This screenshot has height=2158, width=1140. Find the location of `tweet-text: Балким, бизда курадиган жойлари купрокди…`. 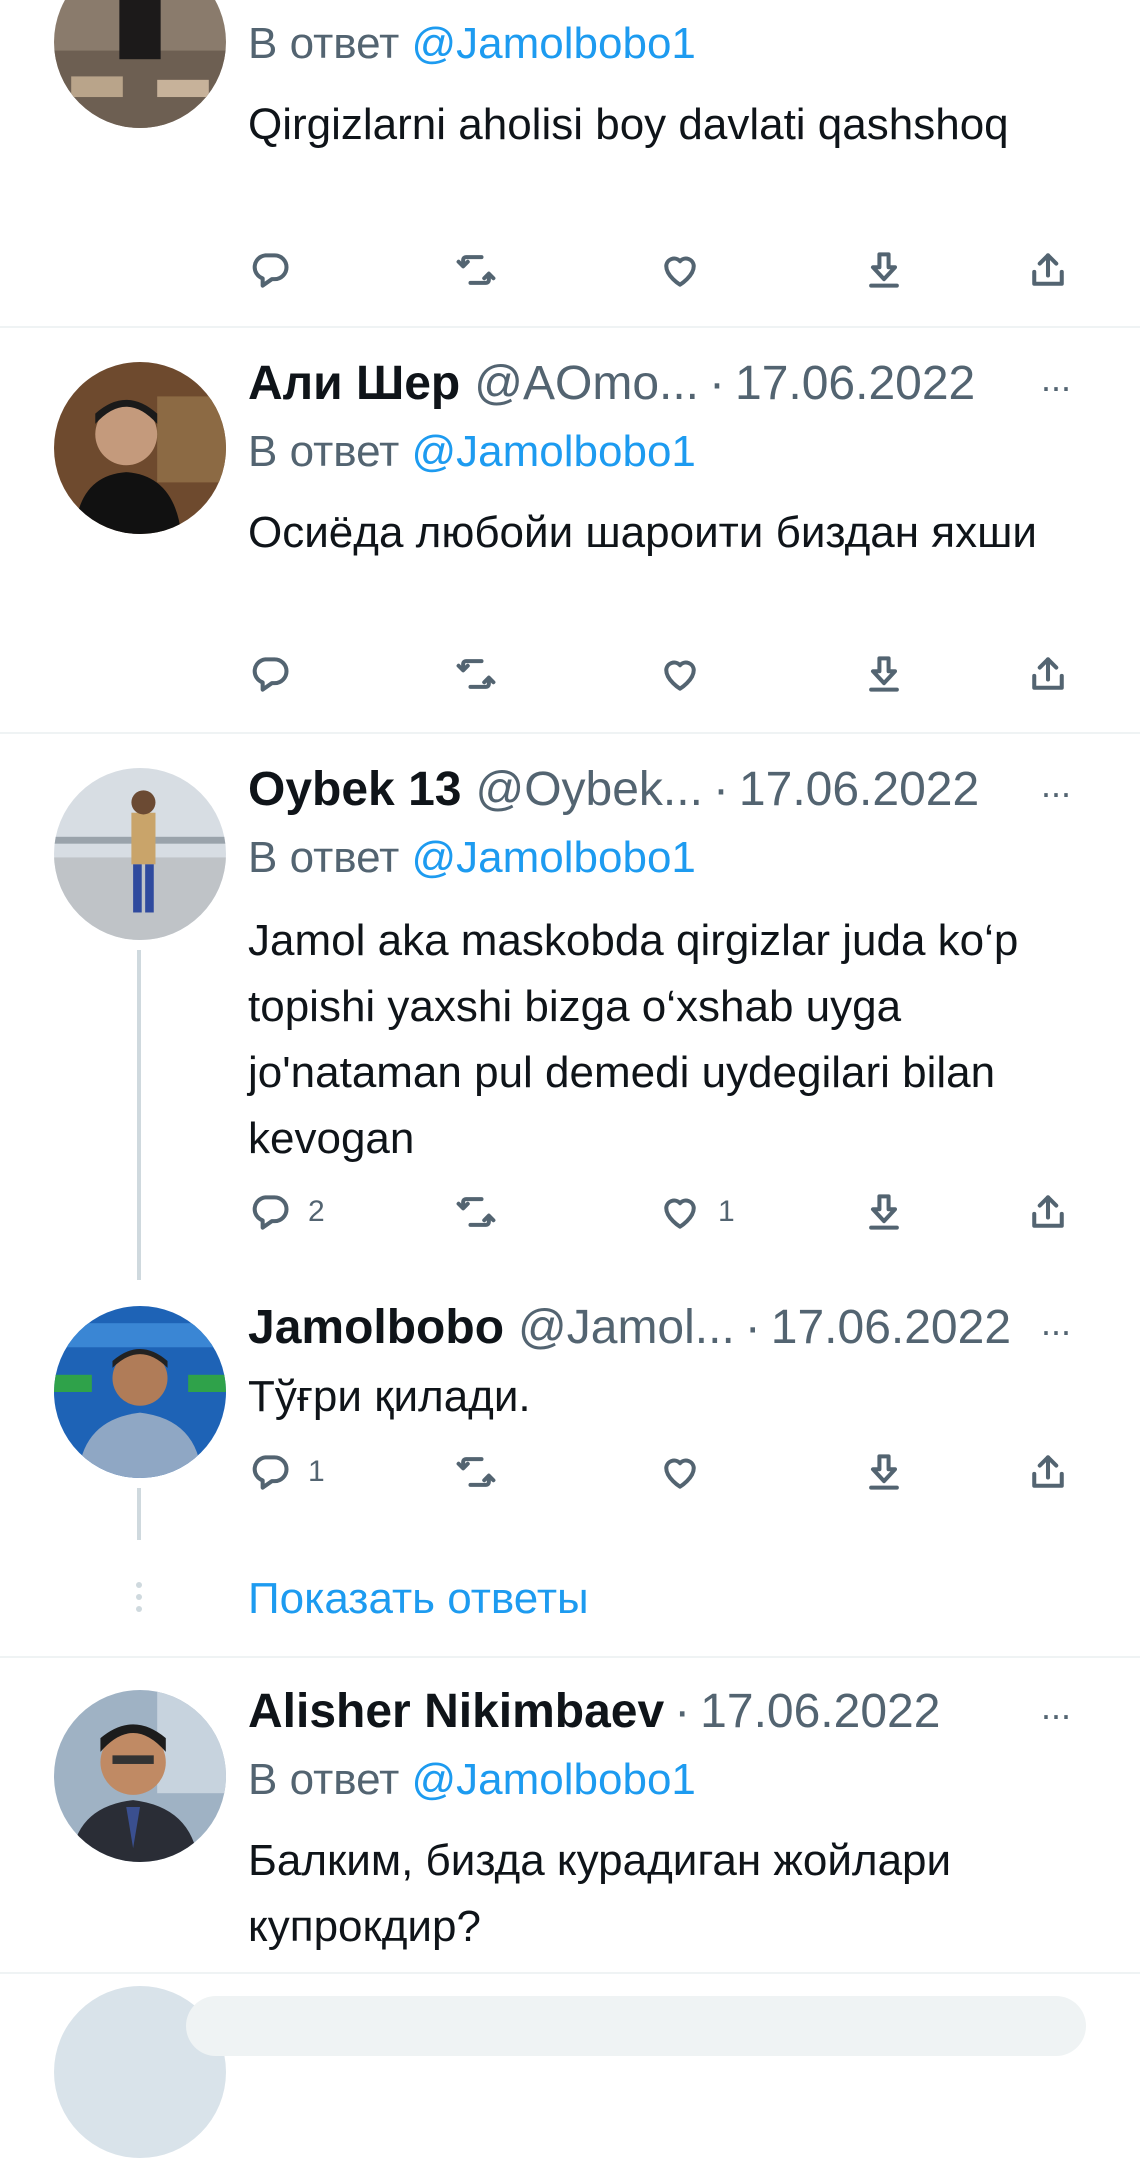

tweet-text: Балким, бизда курадиган жойлари купрокди… is located at coordinates (600, 1893).